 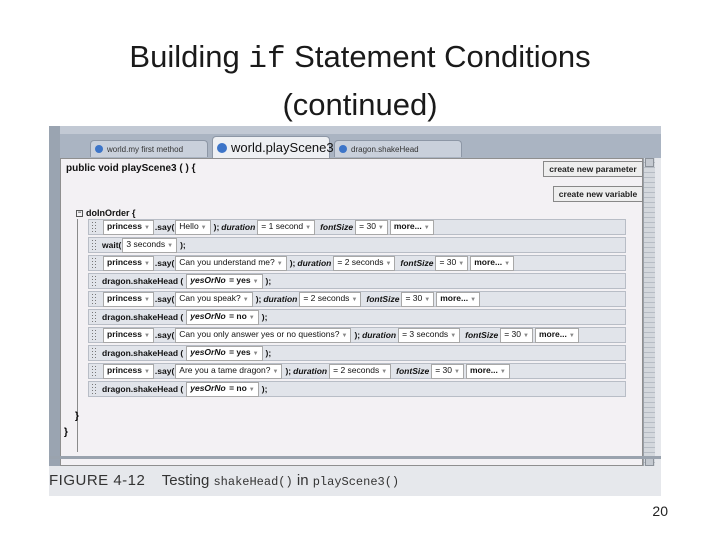 I want to click on top-strip, so click(x=355, y=130).